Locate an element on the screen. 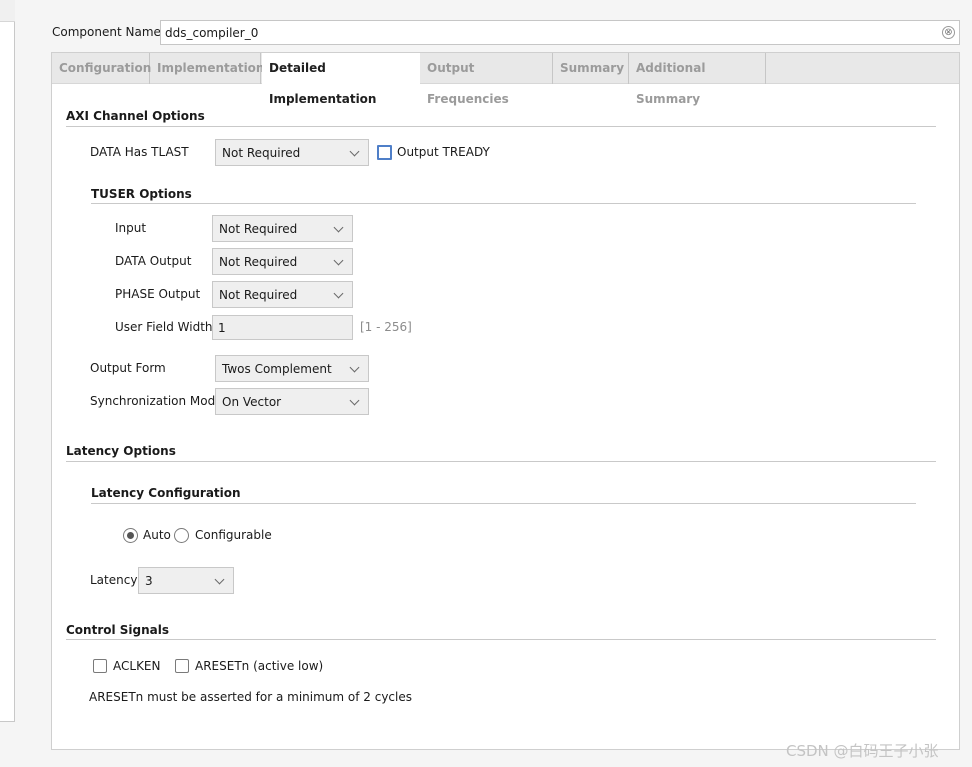  phase-output-label: PHASE Output is located at coordinates (158, 294).